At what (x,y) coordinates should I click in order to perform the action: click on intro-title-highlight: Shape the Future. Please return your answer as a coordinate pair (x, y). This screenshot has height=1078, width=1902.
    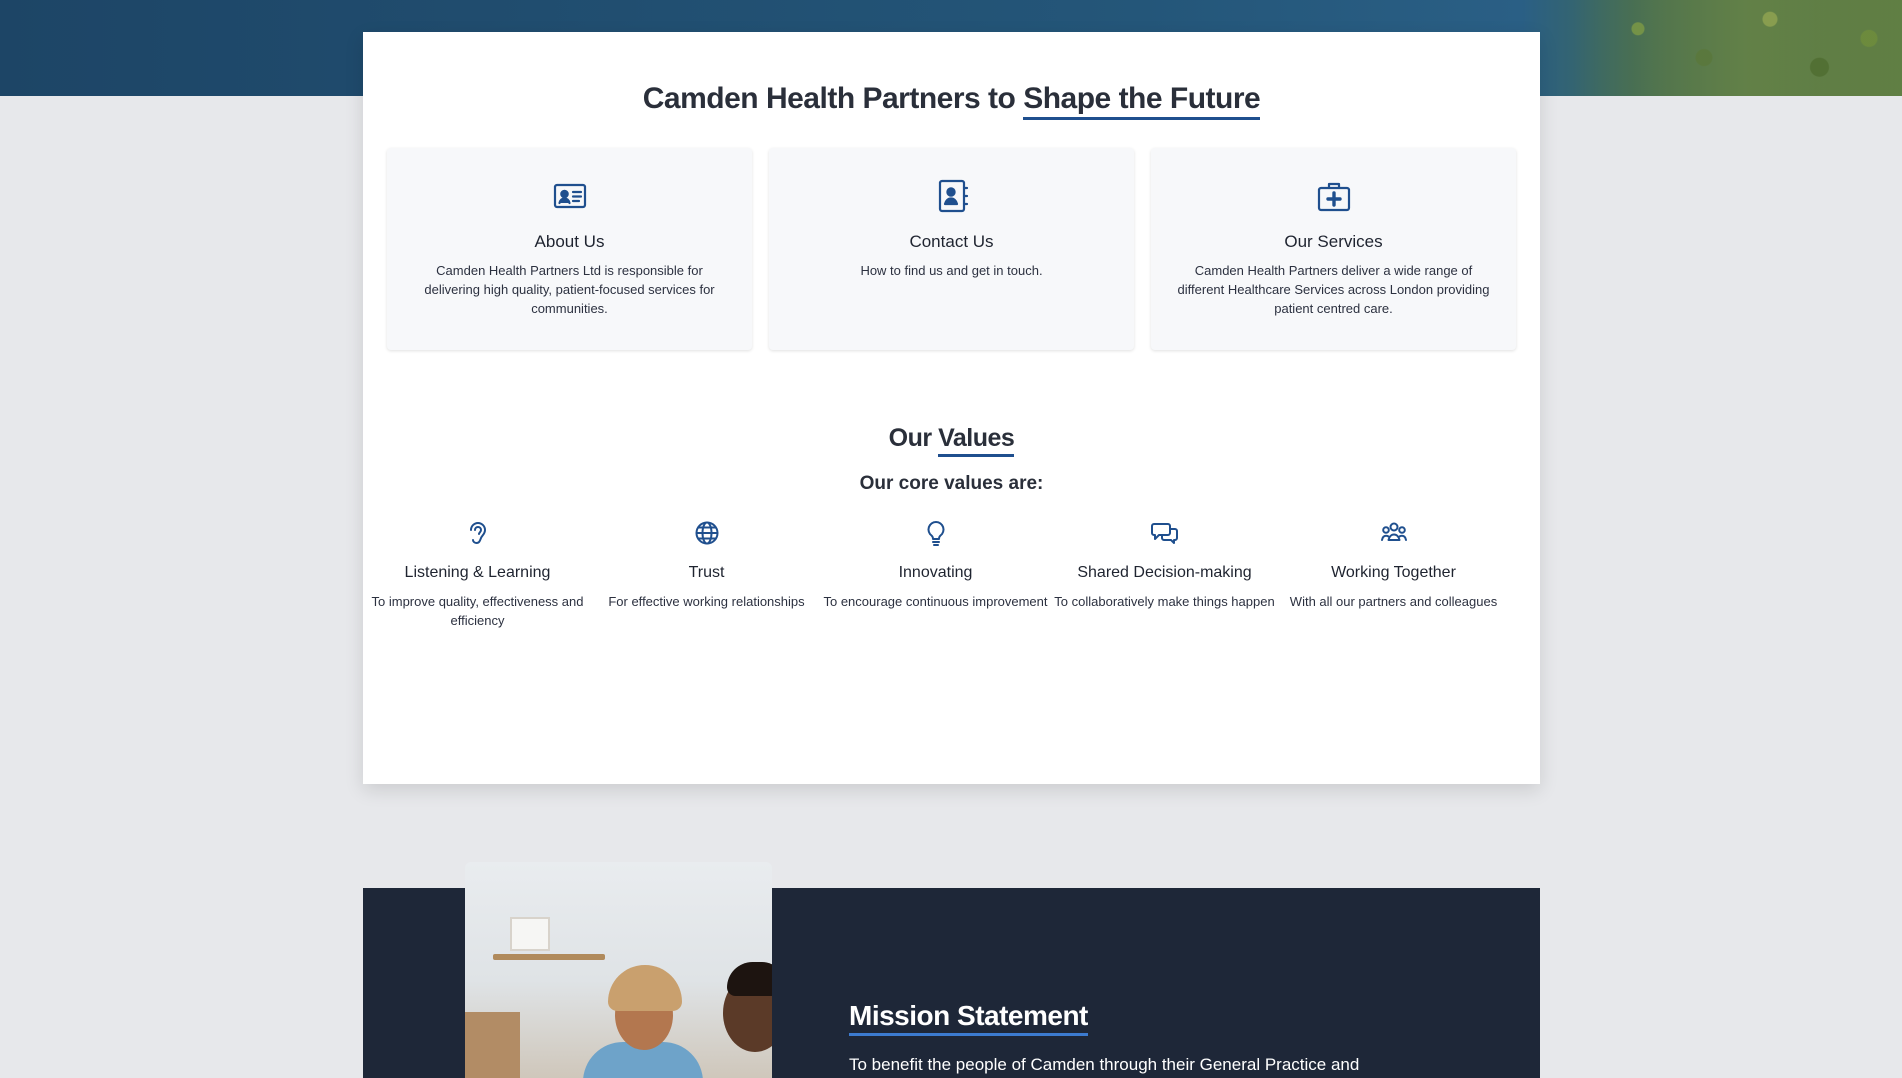
    Looking at the image, I should click on (1142, 101).